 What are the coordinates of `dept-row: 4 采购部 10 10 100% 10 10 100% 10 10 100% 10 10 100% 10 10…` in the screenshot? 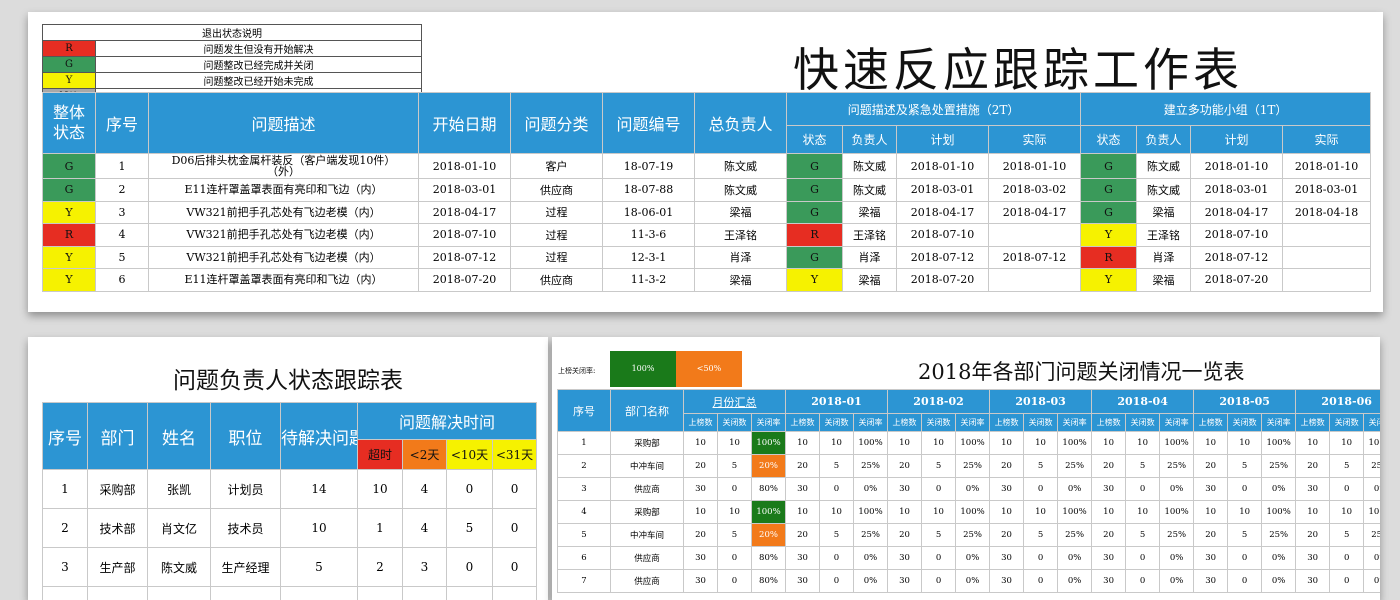 It's located at (968, 512).